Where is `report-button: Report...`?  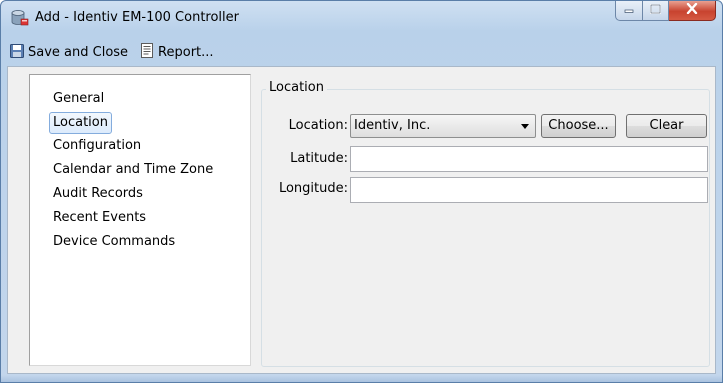
report-button: Report... is located at coordinates (177, 52).